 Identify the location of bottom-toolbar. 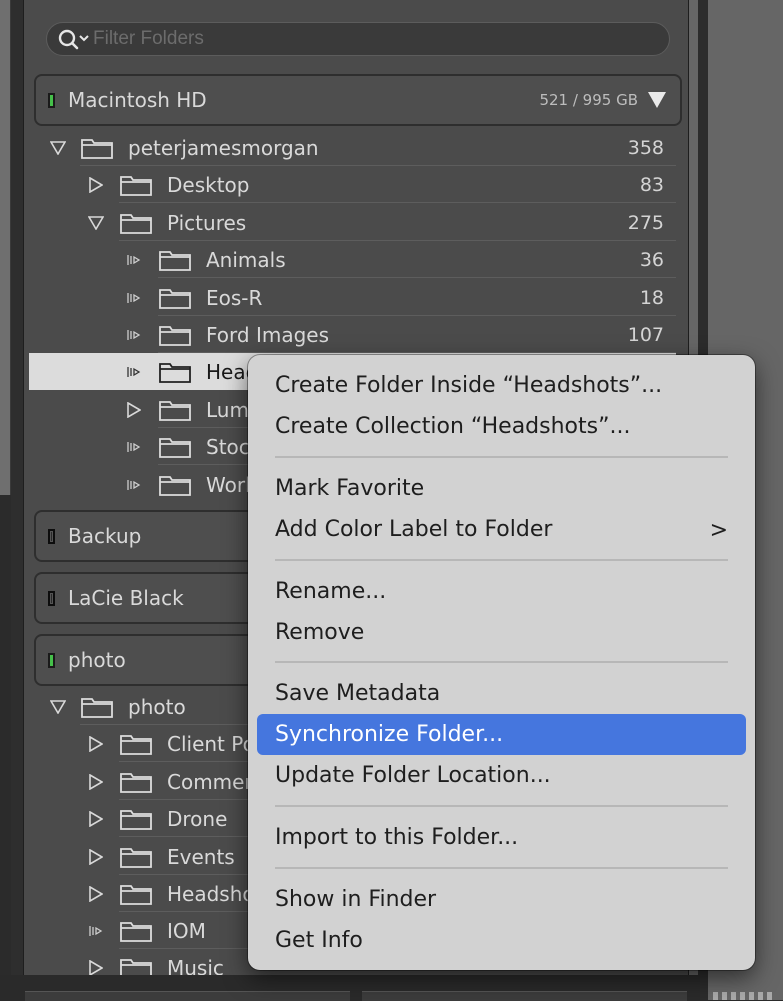
(350, 988).